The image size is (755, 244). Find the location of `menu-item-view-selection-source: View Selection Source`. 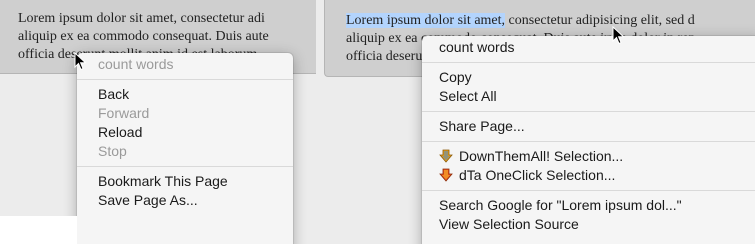

menu-item-view-selection-source: View Selection Source is located at coordinates (588, 224).